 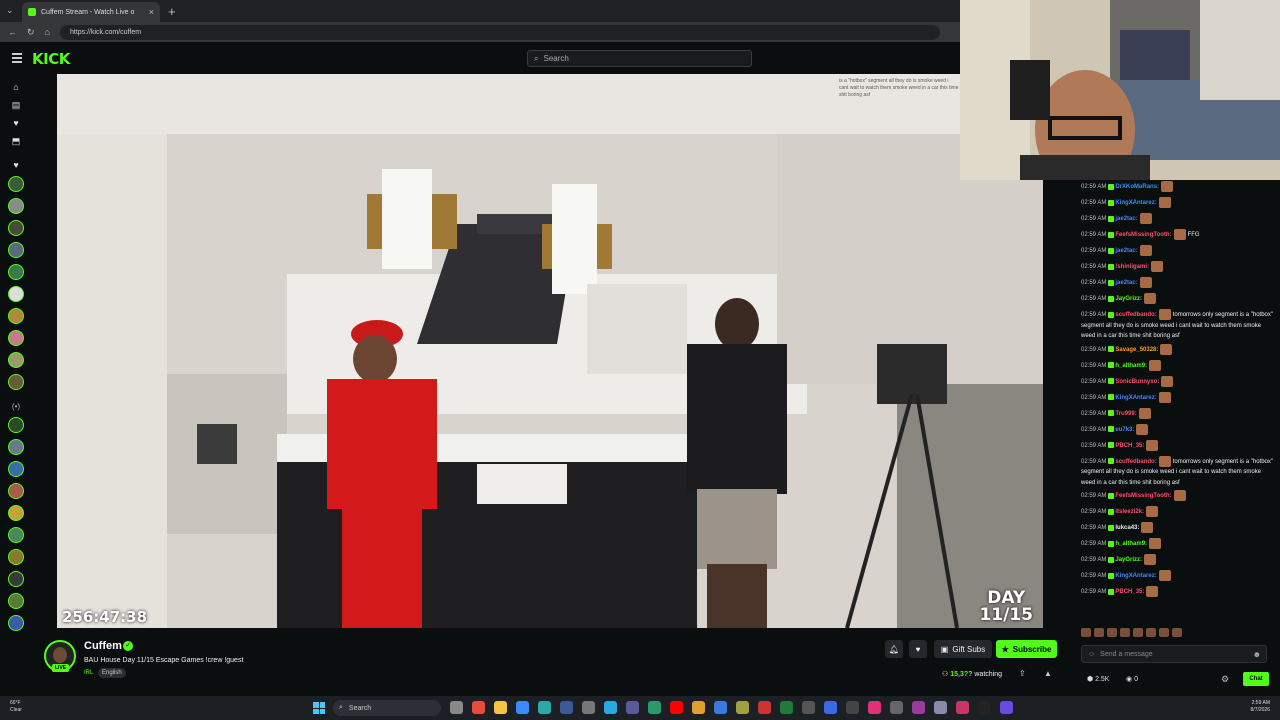 I want to click on browser-tab: Cuffem Stream - Watch Live o ×, so click(x=91, y=12).